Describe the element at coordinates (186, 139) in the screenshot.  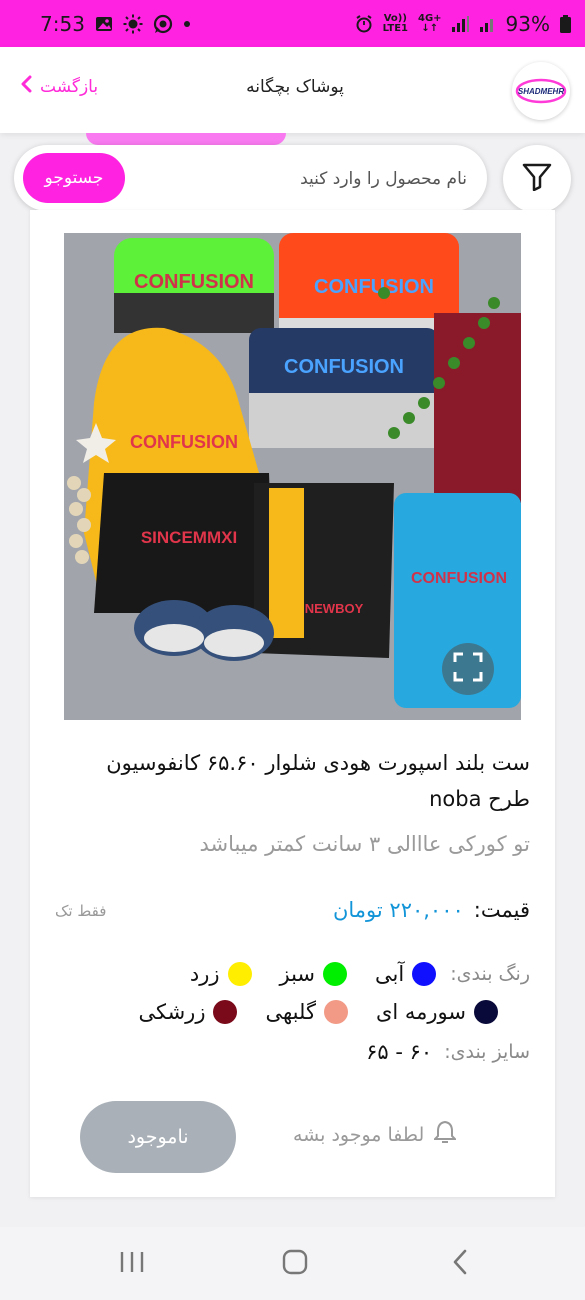
I see `category-tab-indicator` at that location.